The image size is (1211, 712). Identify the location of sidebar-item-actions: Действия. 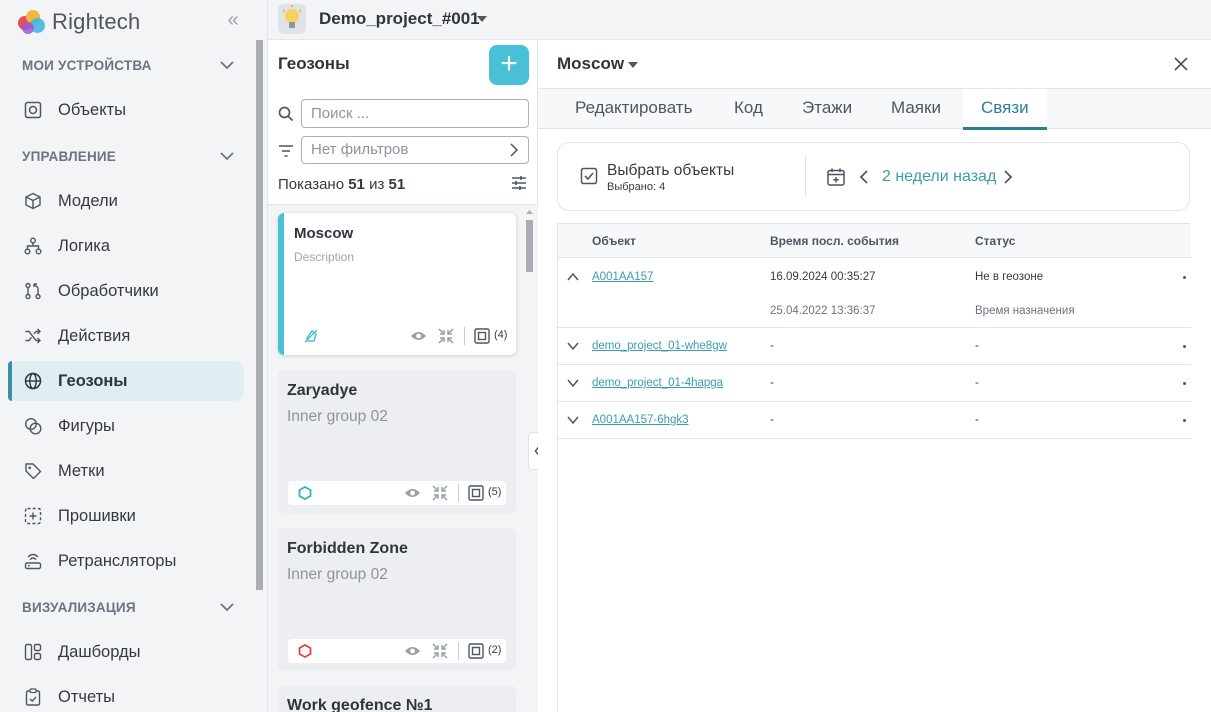
(126, 336).